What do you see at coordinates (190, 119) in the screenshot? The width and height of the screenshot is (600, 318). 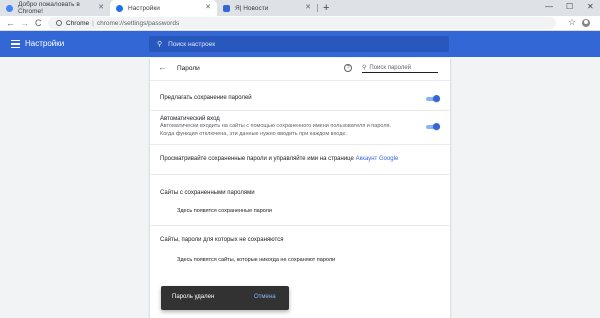 I see `autosignin-label: Автоматический вход` at bounding box center [190, 119].